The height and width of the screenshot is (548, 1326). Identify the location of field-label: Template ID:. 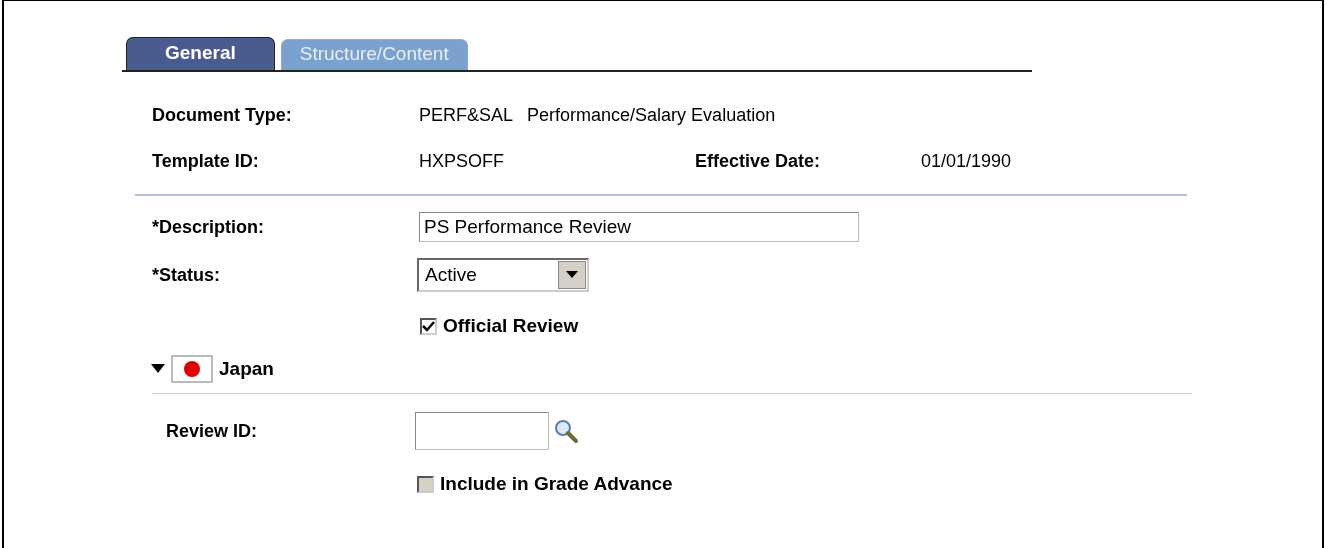
(206, 161).